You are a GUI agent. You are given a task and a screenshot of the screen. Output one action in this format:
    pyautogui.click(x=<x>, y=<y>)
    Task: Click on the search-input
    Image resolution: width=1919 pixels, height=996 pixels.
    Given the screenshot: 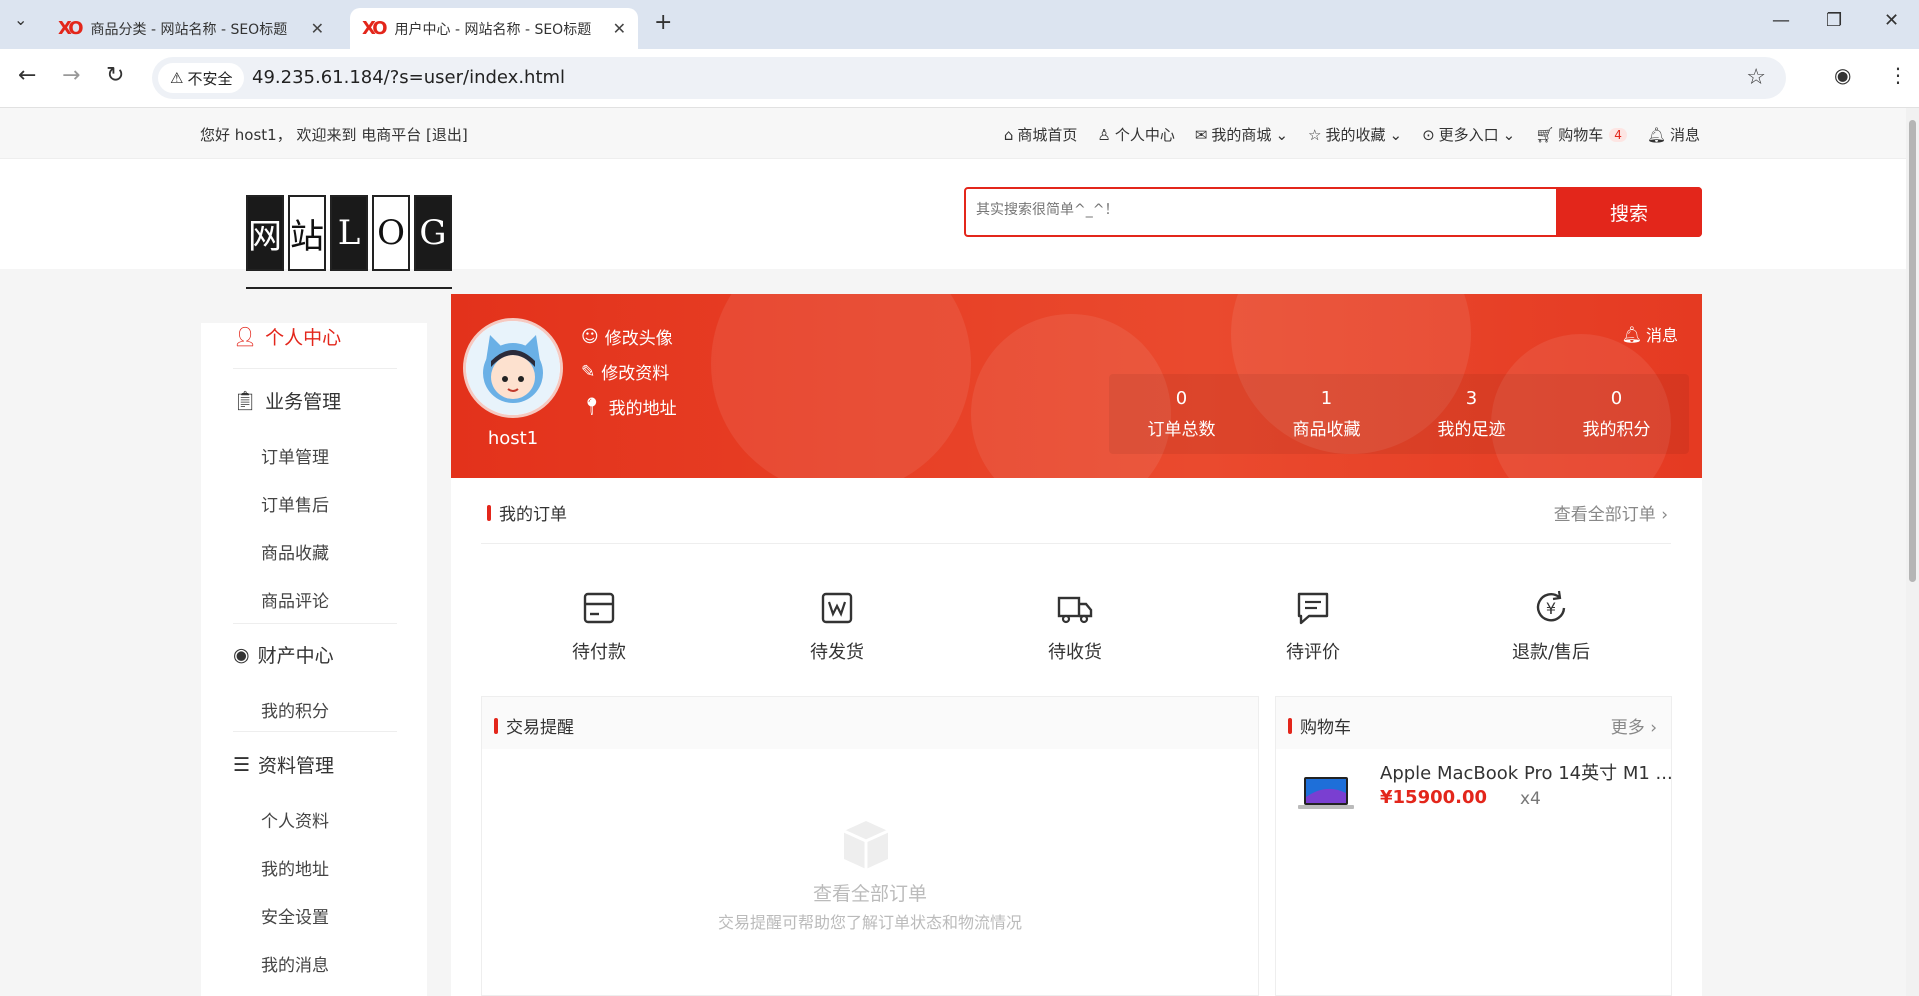 What is the action you would take?
    pyautogui.click(x=1254, y=210)
    